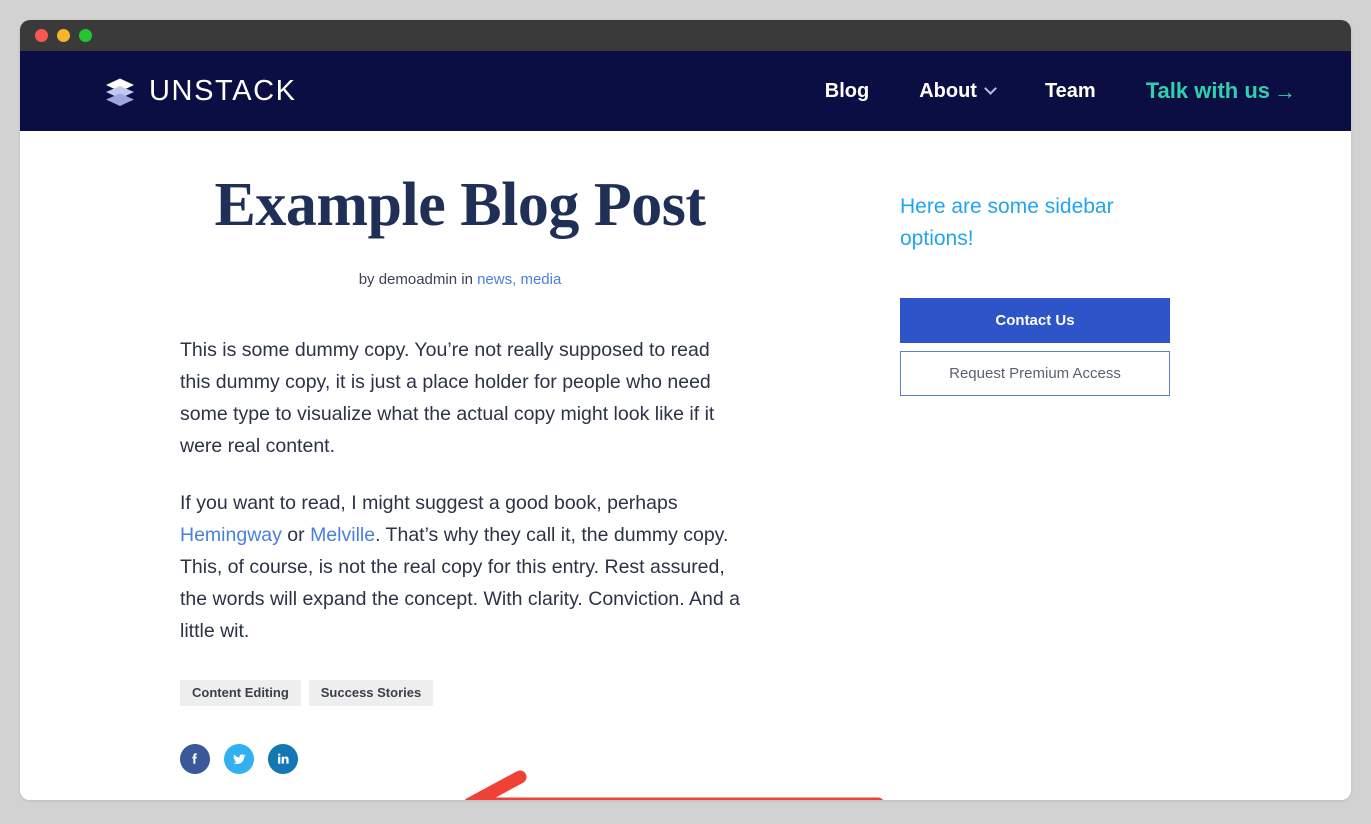 The width and height of the screenshot is (1371, 824). What do you see at coordinates (63, 35) in the screenshot?
I see `window-minimize-button` at bounding box center [63, 35].